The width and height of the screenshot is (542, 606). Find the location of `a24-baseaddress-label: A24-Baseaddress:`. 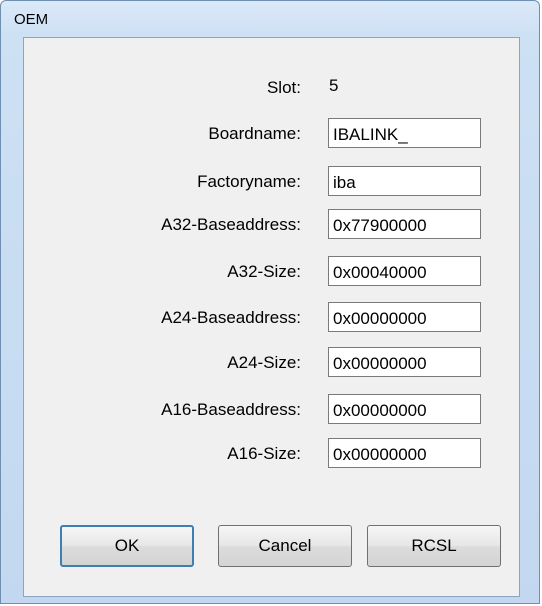

a24-baseaddress-label: A24-Baseaddress: is located at coordinates (231, 317).